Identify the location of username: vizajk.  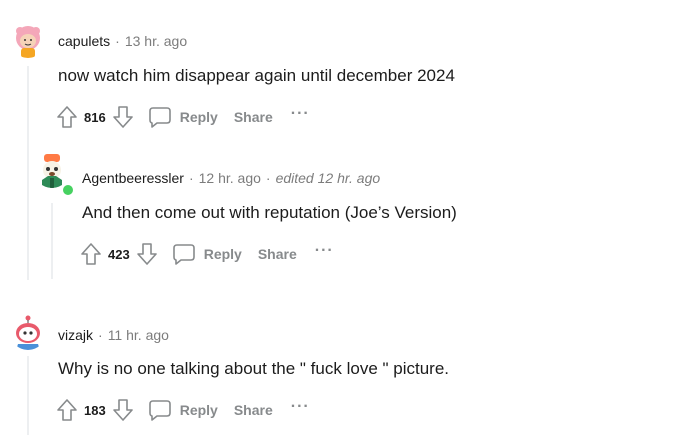
(75, 335).